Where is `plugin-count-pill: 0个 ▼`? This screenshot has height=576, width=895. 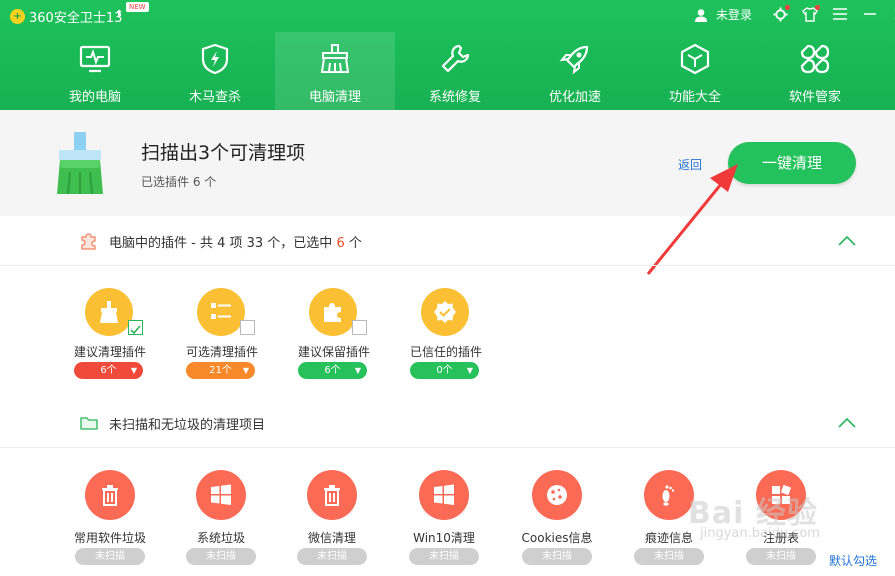 plugin-count-pill: 0个 ▼ is located at coordinates (444, 370).